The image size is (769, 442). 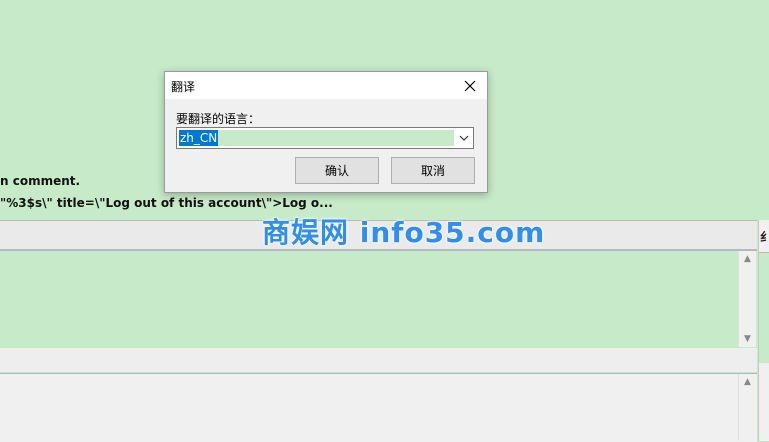 What do you see at coordinates (764, 237) in the screenshot?
I see `right-panel-label: 纟` at bounding box center [764, 237].